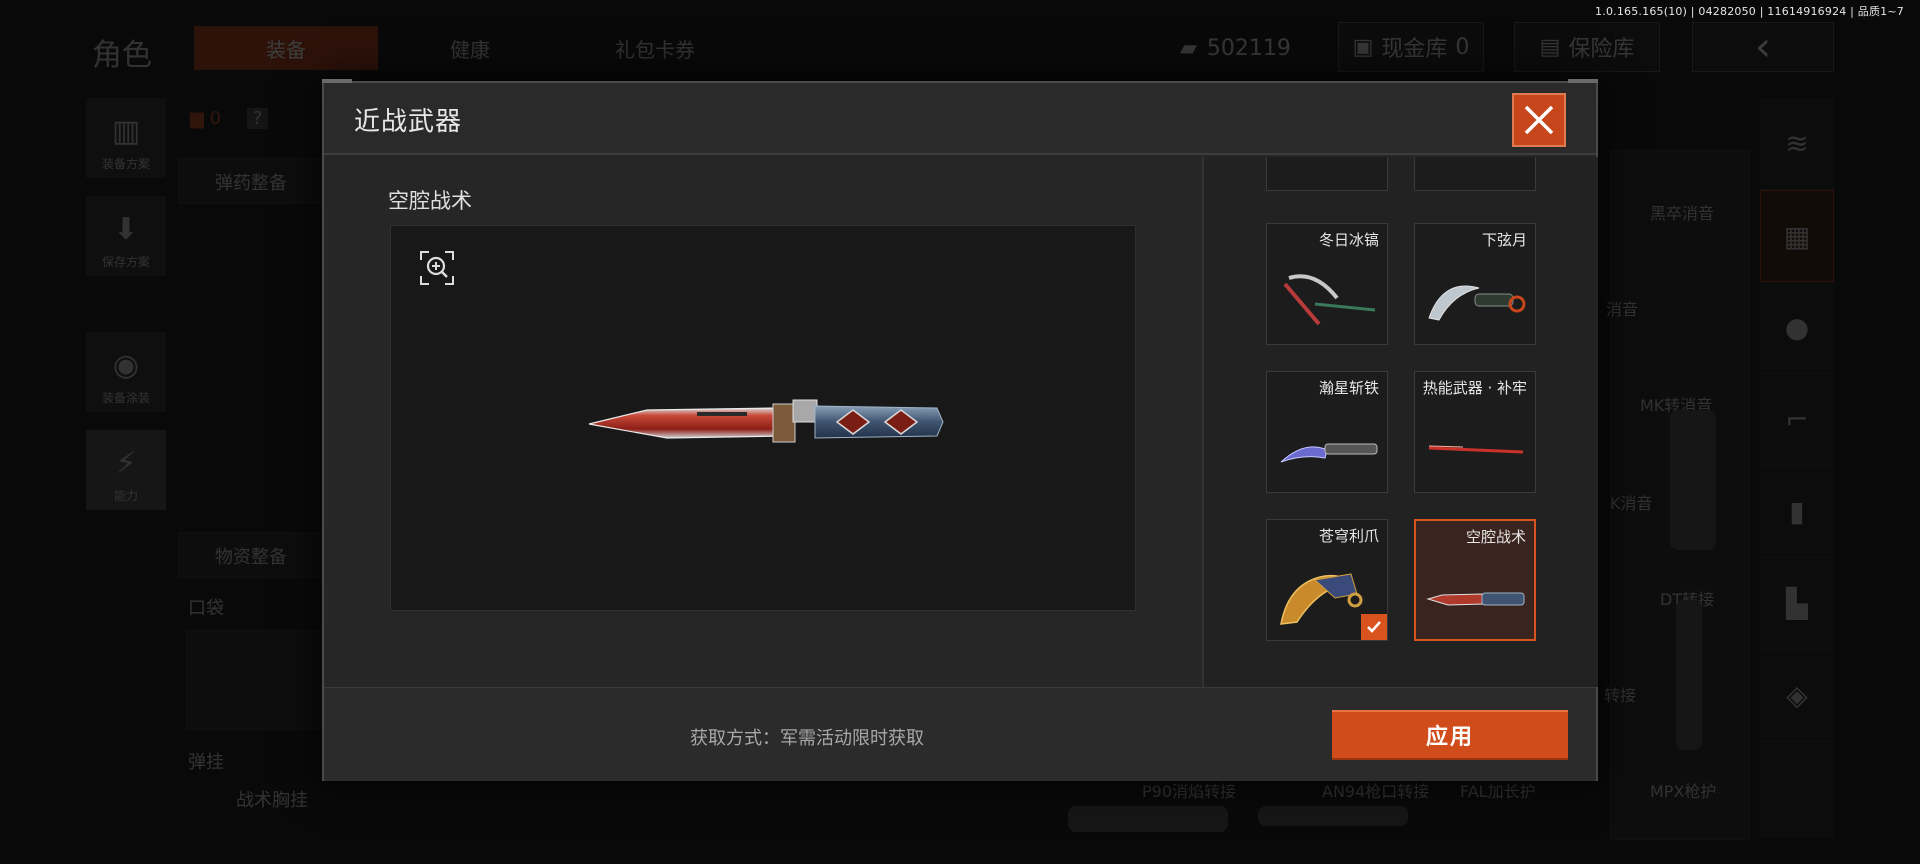 The image size is (1920, 864). I want to click on close-icon, so click(1539, 120).